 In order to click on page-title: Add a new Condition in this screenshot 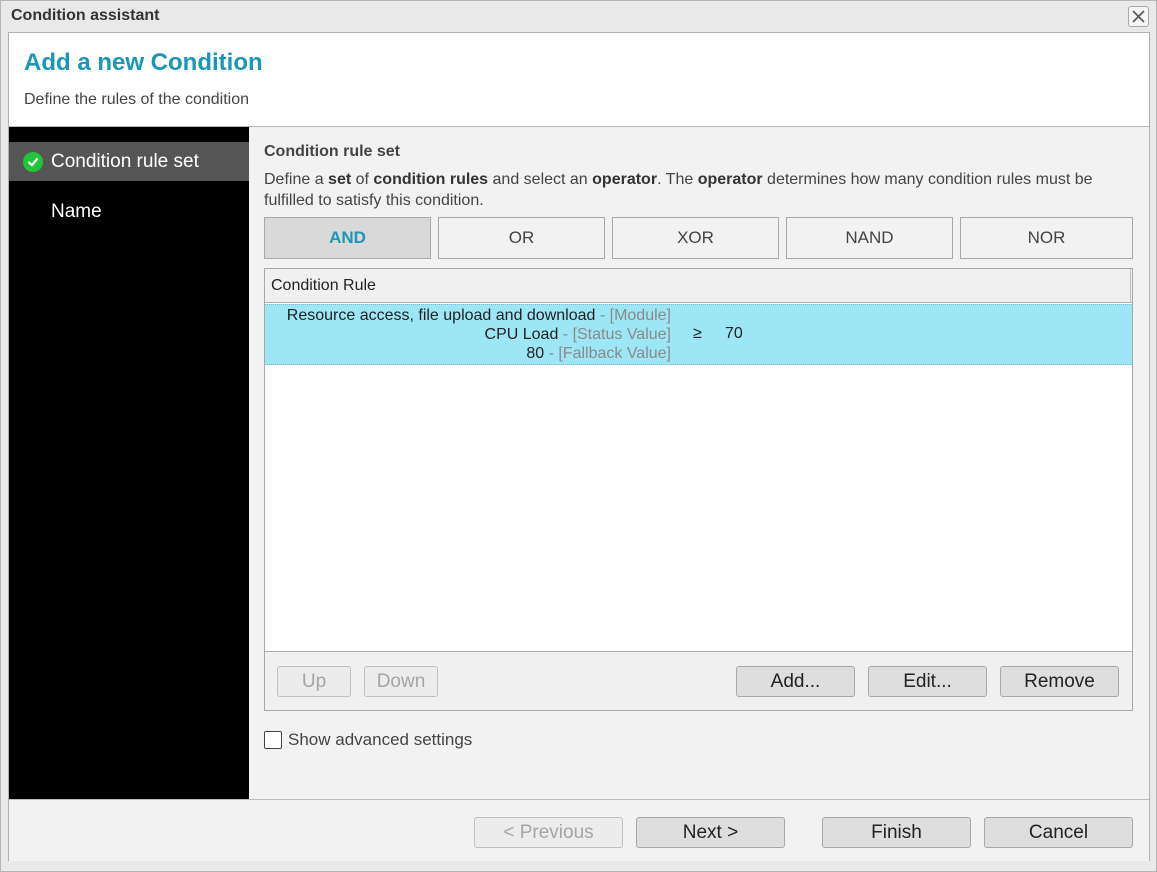, I will do `click(143, 62)`.